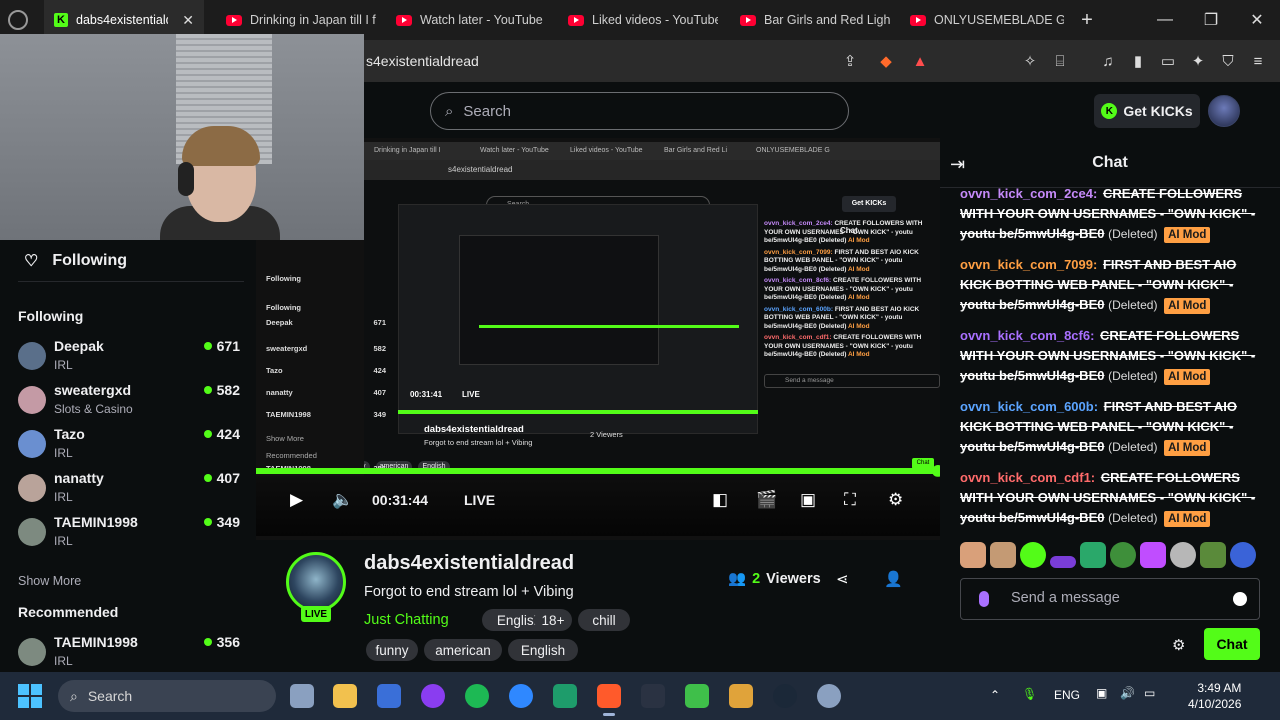 The image size is (1280, 720). Describe the element at coordinates (1211, 20) in the screenshot. I see `restore-button: ❐` at that location.